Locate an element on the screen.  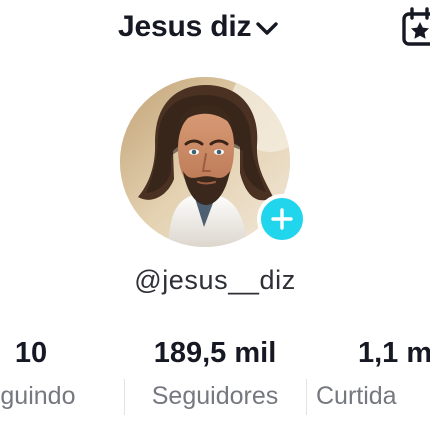
account-name: Jesus diz is located at coordinates (185, 26).